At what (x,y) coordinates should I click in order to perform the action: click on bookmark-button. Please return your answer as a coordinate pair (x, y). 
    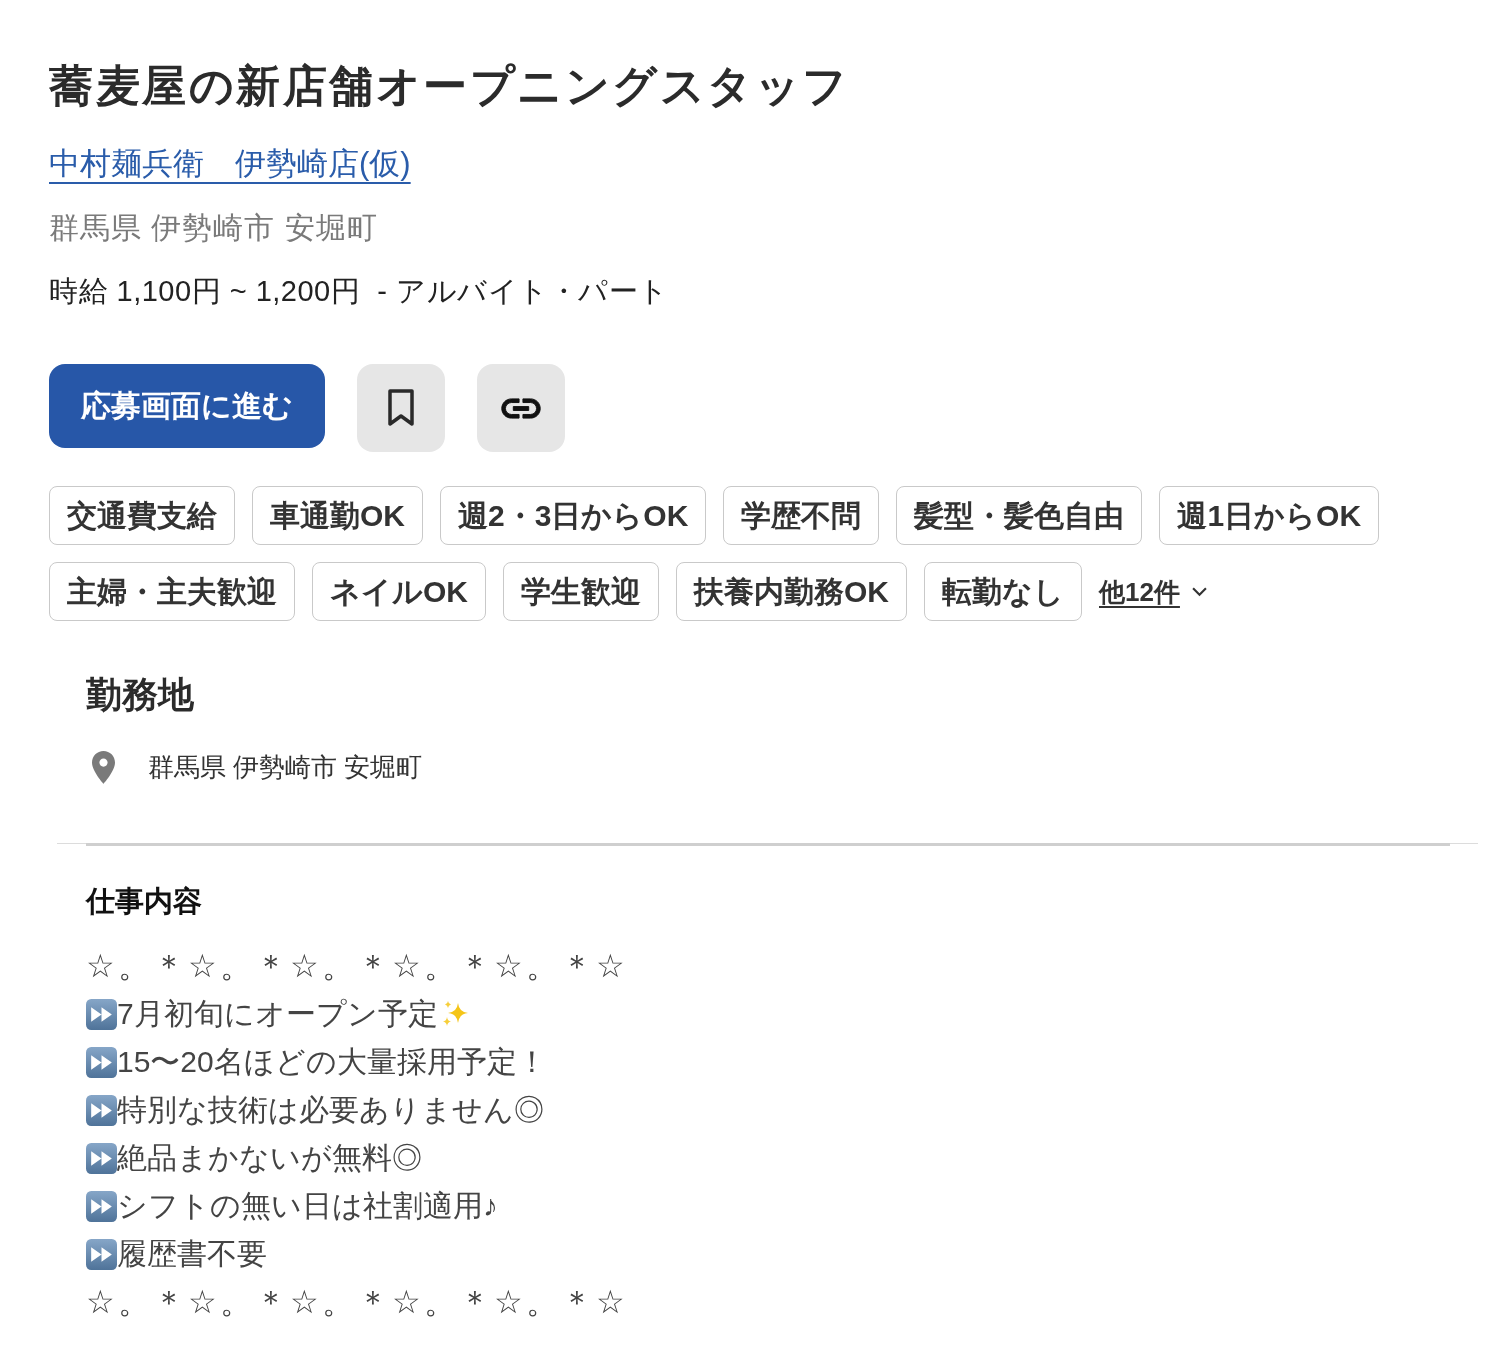
    Looking at the image, I should click on (401, 408).